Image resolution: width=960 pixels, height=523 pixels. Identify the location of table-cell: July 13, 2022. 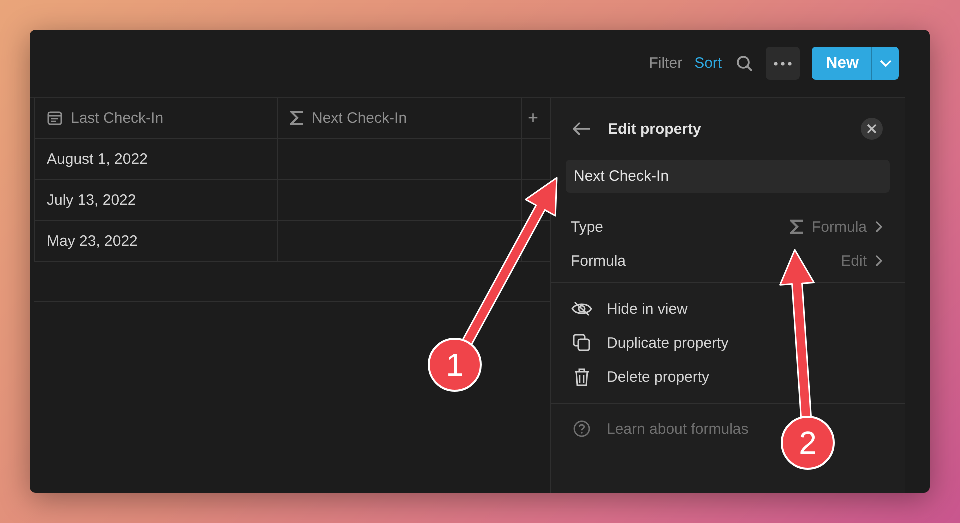
(156, 200).